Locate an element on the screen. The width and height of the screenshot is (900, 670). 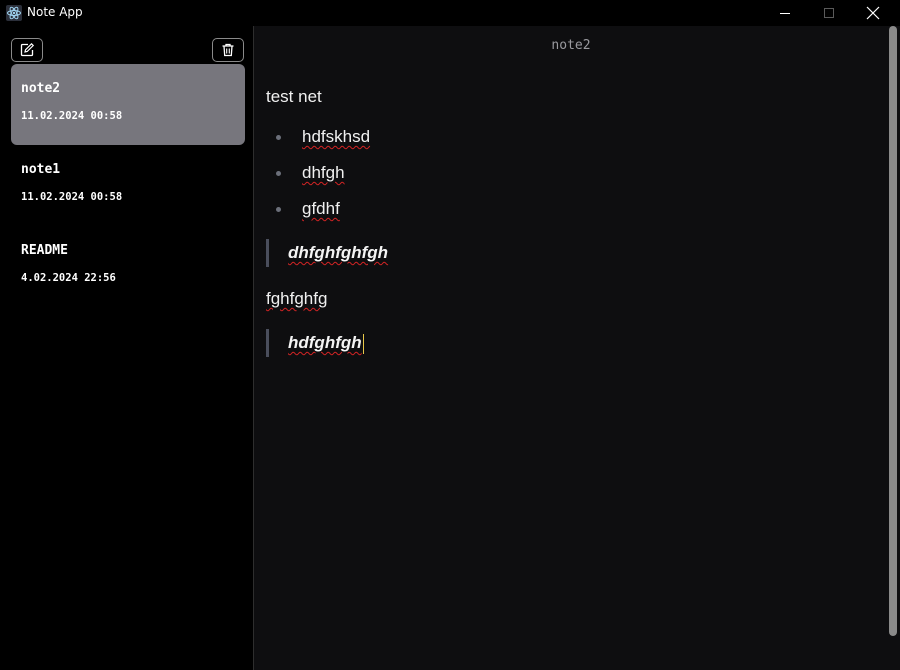
delete-note-button is located at coordinates (228, 50).